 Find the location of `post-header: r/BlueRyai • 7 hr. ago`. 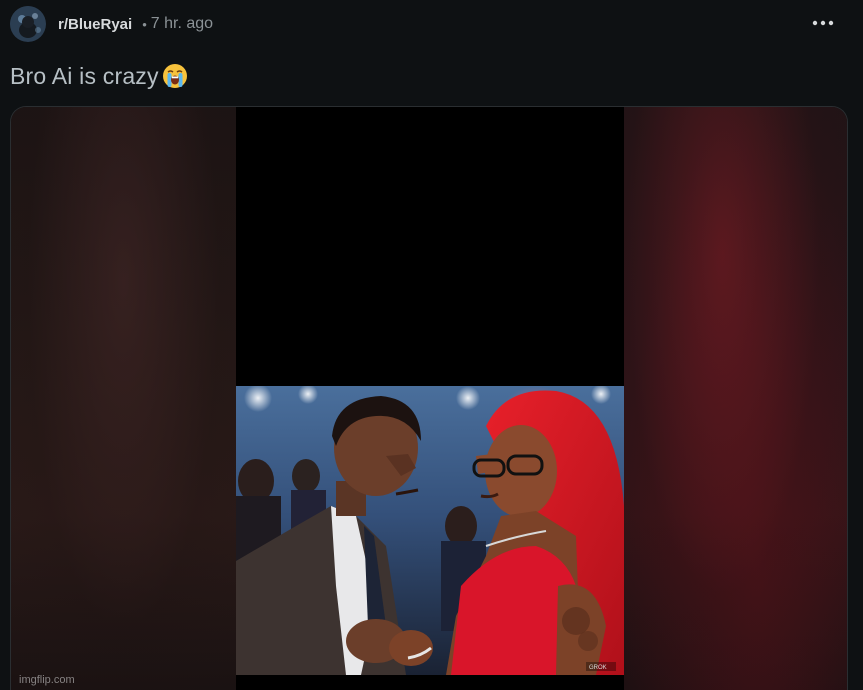

post-header: r/BlueRyai • 7 hr. ago is located at coordinates (431, 24).